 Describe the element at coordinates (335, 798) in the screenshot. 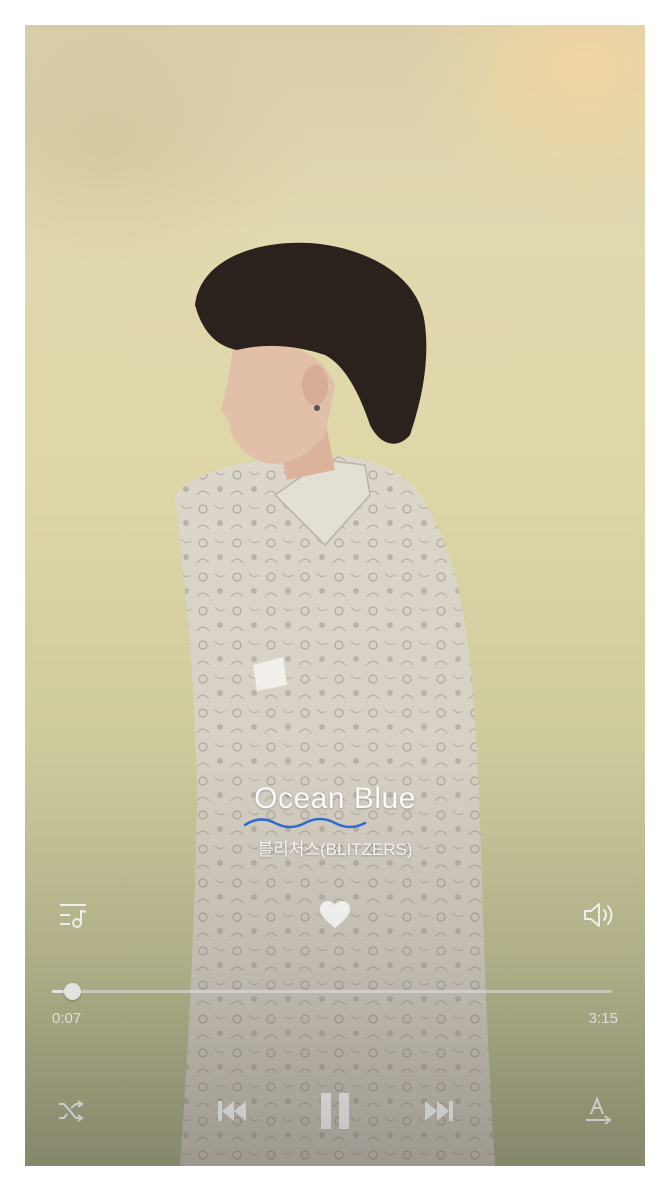

I see `track-title: Ocean Blue` at that location.